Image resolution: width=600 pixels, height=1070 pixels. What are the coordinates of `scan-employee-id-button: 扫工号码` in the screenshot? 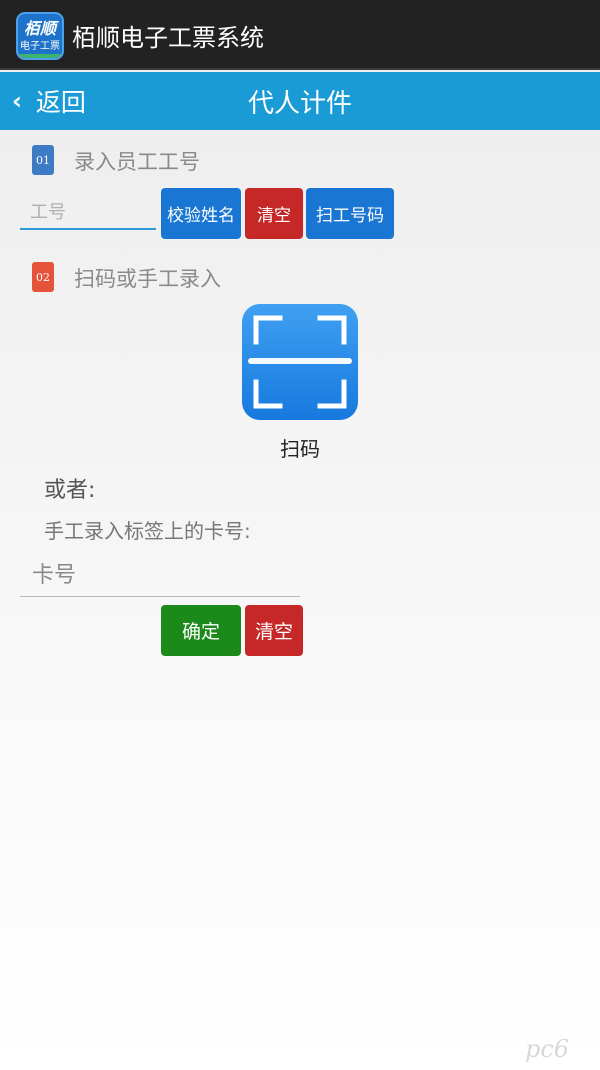 It's located at (350, 213).